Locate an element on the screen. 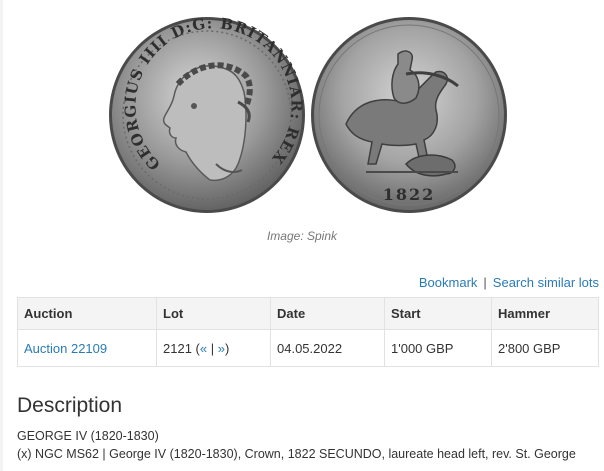  lot-number: 2121 is located at coordinates (177, 348).